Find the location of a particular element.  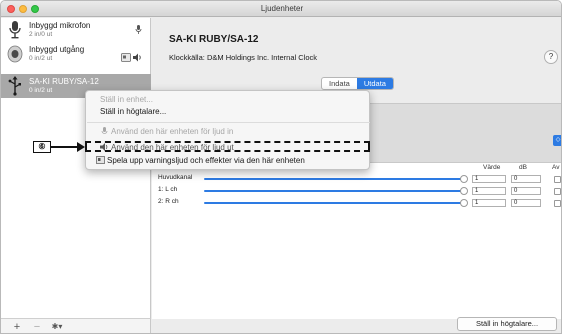

device-list-toolbar: + − ✱▾ is located at coordinates (76, 325).